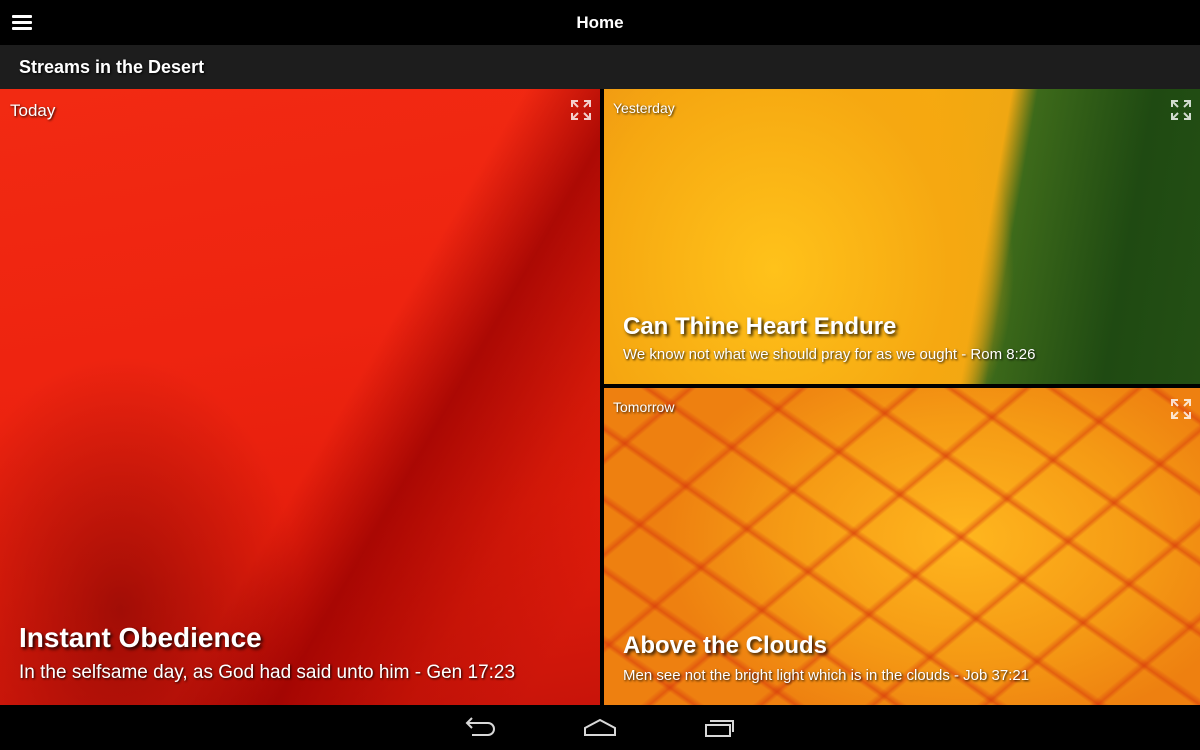 The height and width of the screenshot is (750, 1200). Describe the element at coordinates (644, 407) in the screenshot. I see `tile-day-label: Tomorrow` at that location.